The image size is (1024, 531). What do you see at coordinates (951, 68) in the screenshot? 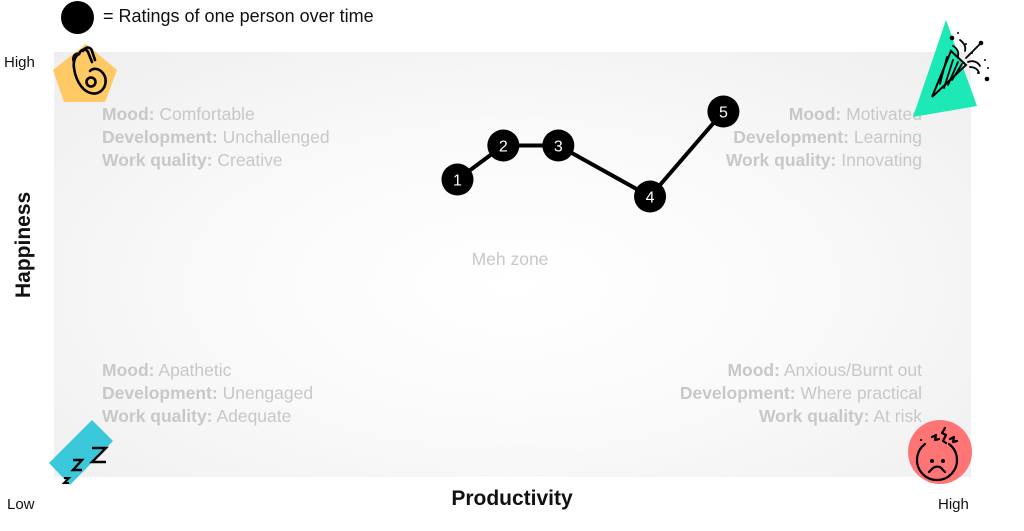
I see `party-popper-icon` at bounding box center [951, 68].